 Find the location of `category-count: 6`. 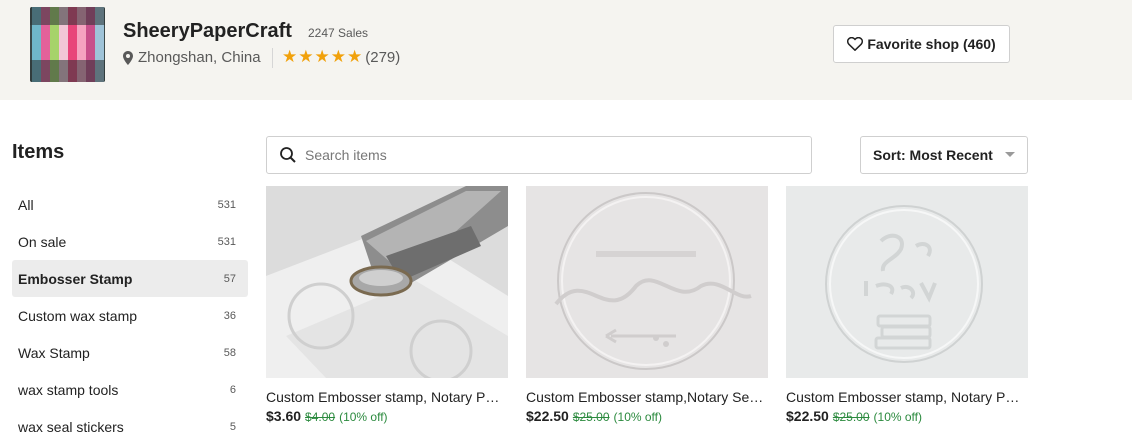

category-count: 6 is located at coordinates (232, 389).